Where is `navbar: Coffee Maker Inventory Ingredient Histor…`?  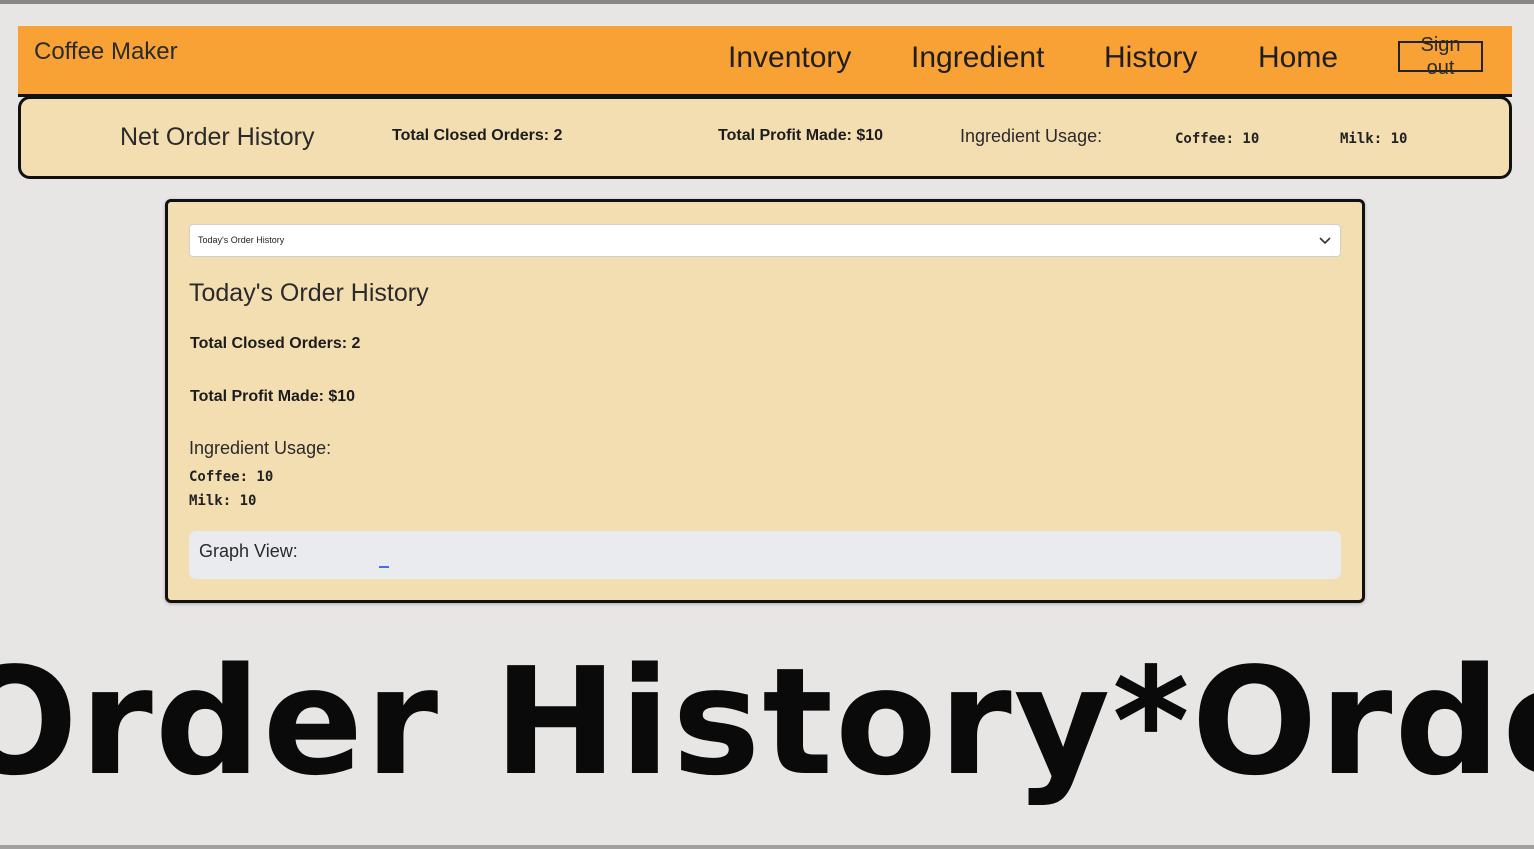
navbar: Coffee Maker Inventory Ingredient Histor… is located at coordinates (765, 61).